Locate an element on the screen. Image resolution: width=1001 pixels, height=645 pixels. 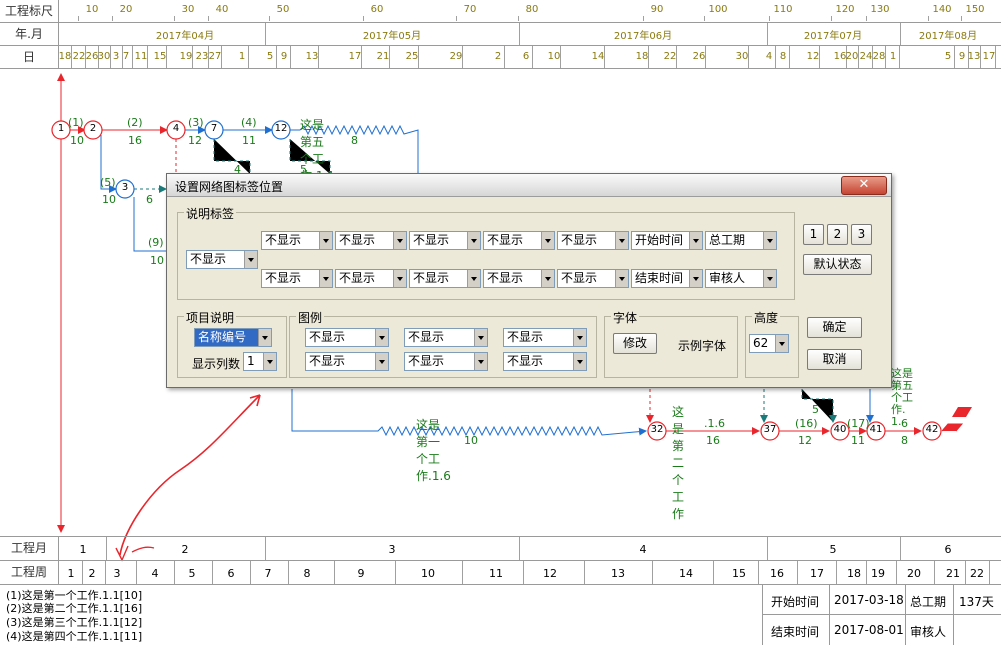
font-title: 字体 is located at coordinates (625, 317).